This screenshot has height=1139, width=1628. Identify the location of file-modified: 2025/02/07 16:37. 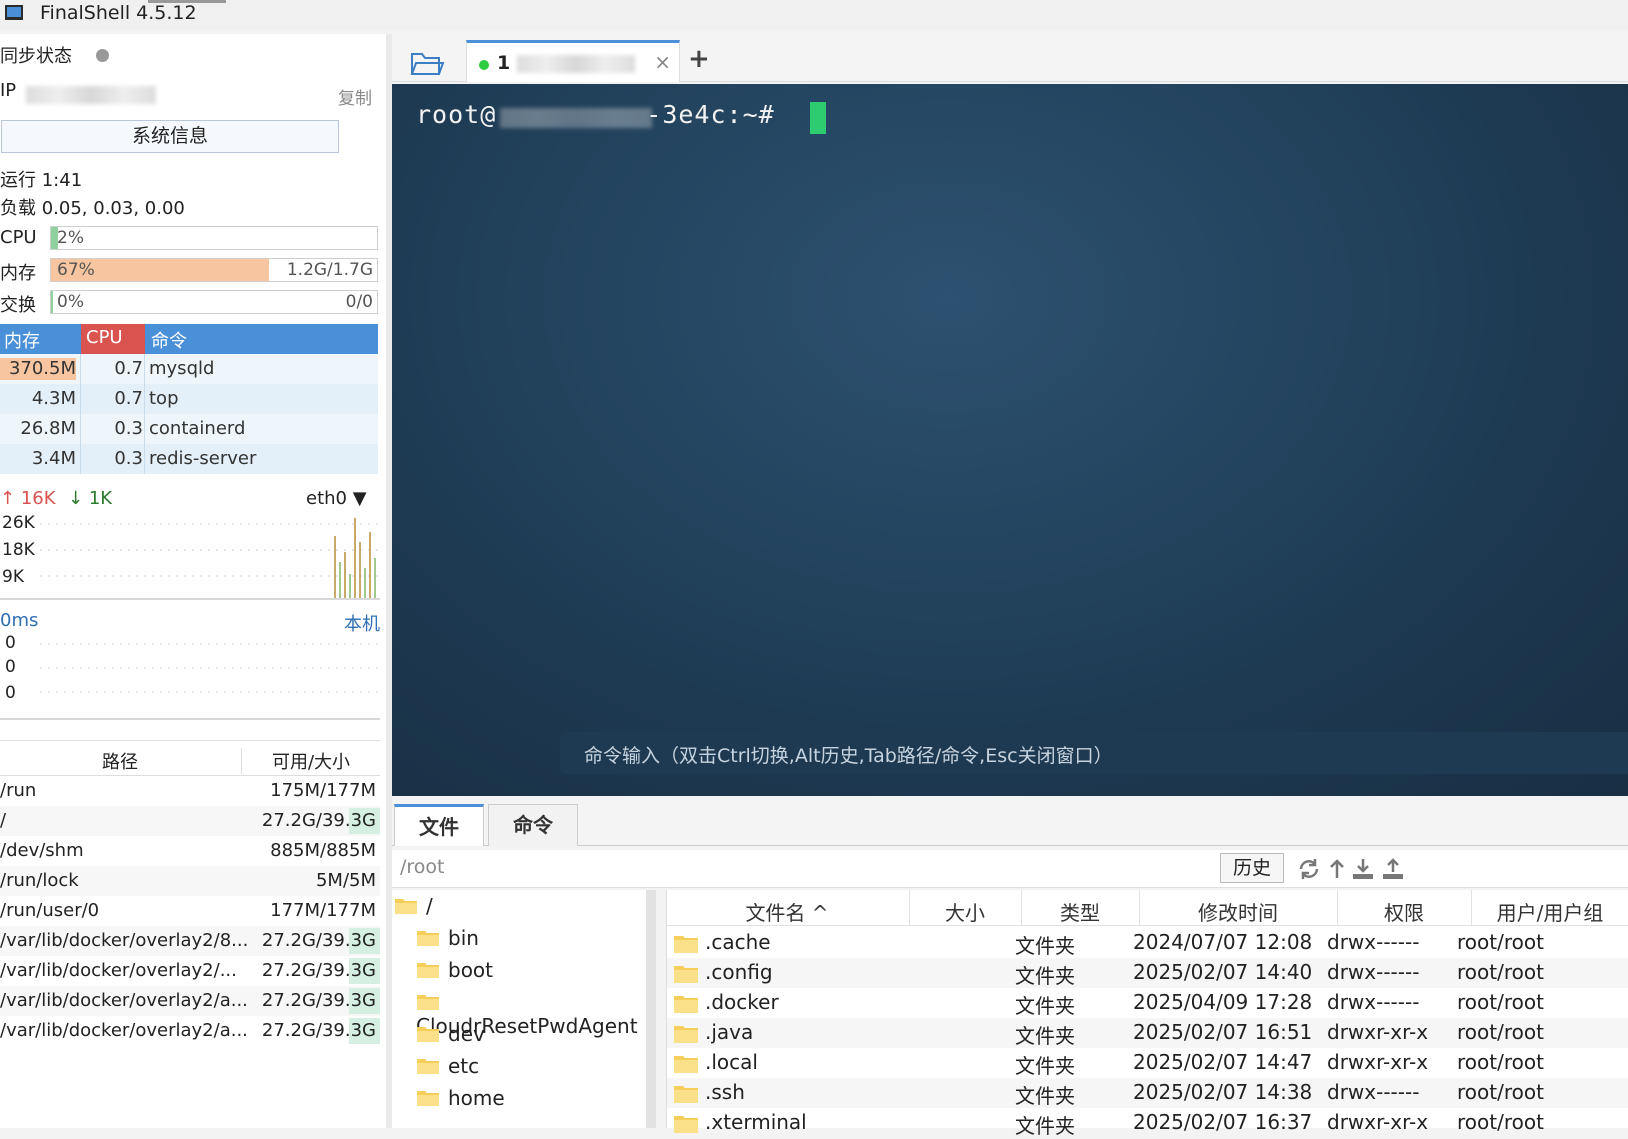
(1223, 1122).